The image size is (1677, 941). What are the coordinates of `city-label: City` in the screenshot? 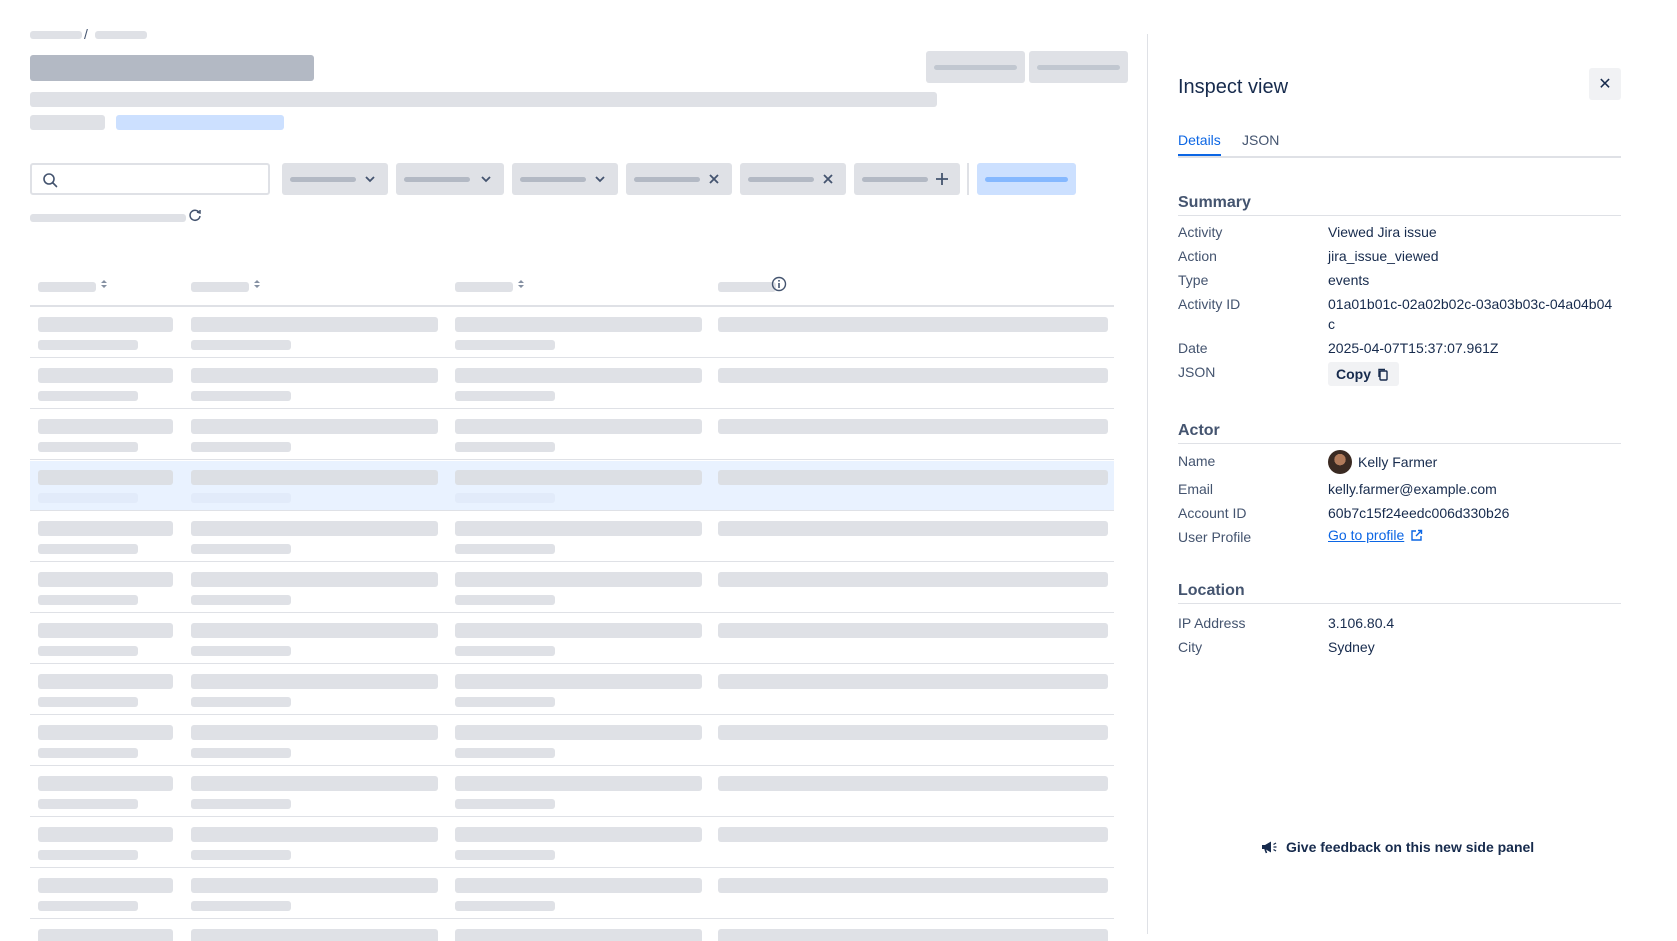 It's located at (1190, 647).